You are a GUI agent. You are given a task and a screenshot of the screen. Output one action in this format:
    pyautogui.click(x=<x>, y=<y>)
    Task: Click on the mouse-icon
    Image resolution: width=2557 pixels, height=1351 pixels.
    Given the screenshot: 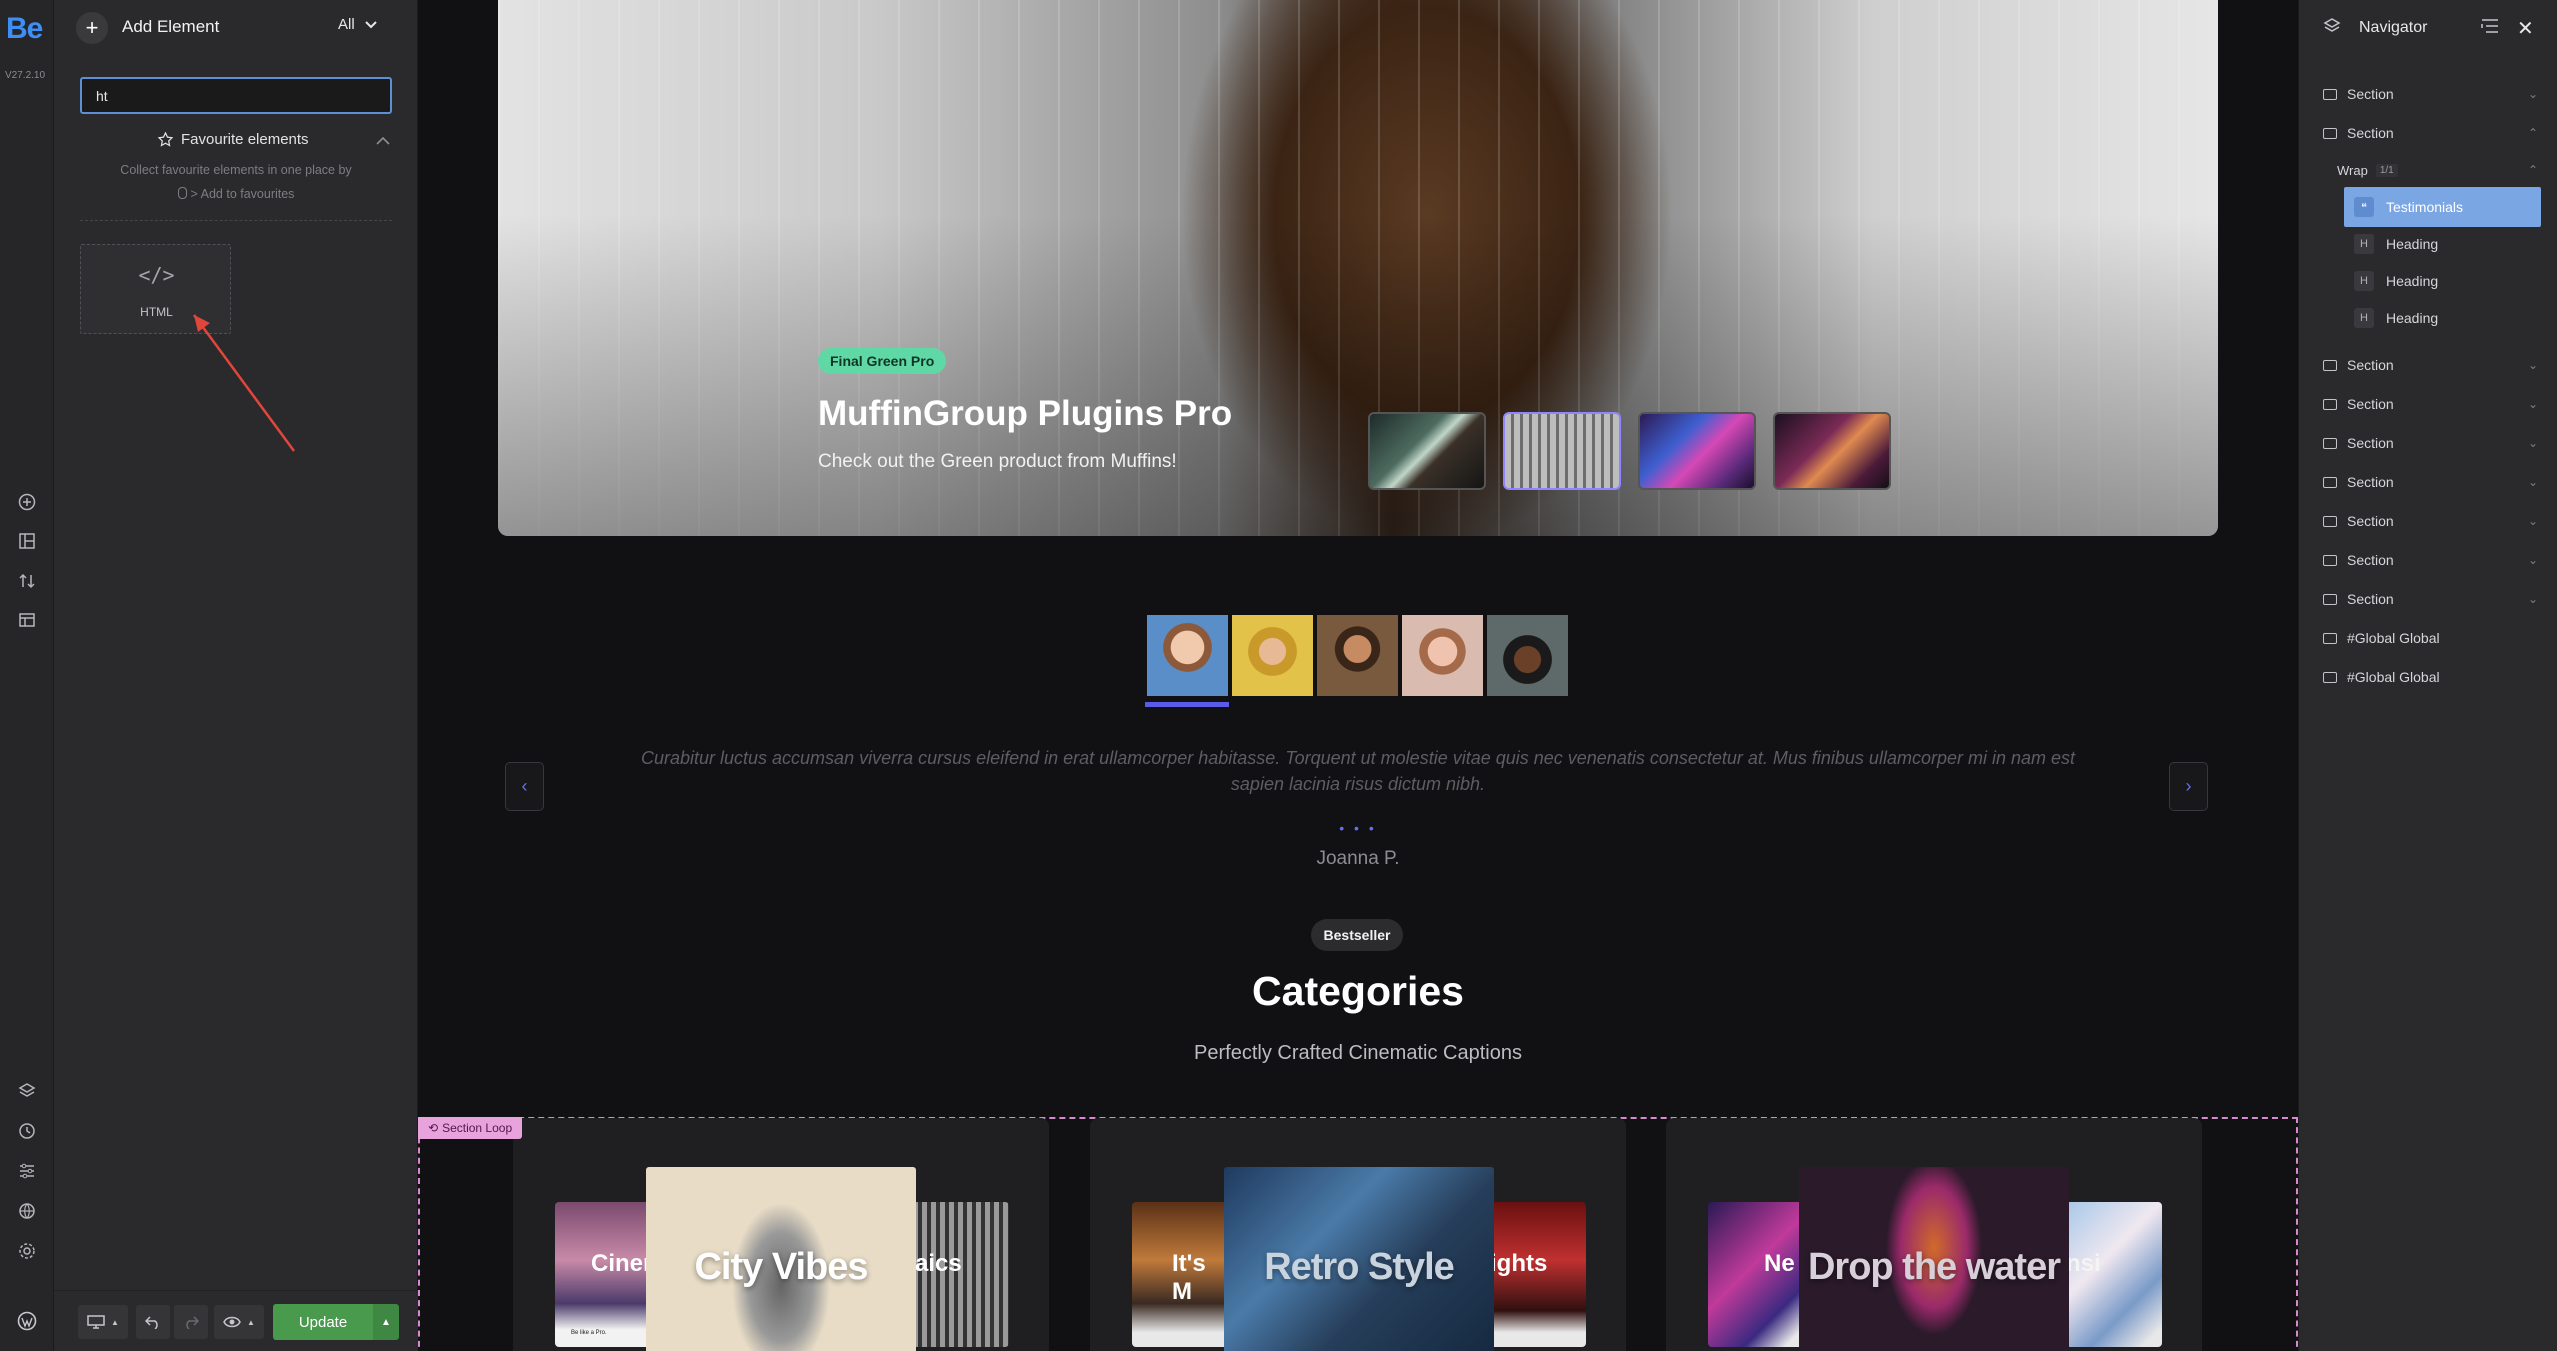 What is the action you would take?
    pyautogui.click(x=182, y=193)
    